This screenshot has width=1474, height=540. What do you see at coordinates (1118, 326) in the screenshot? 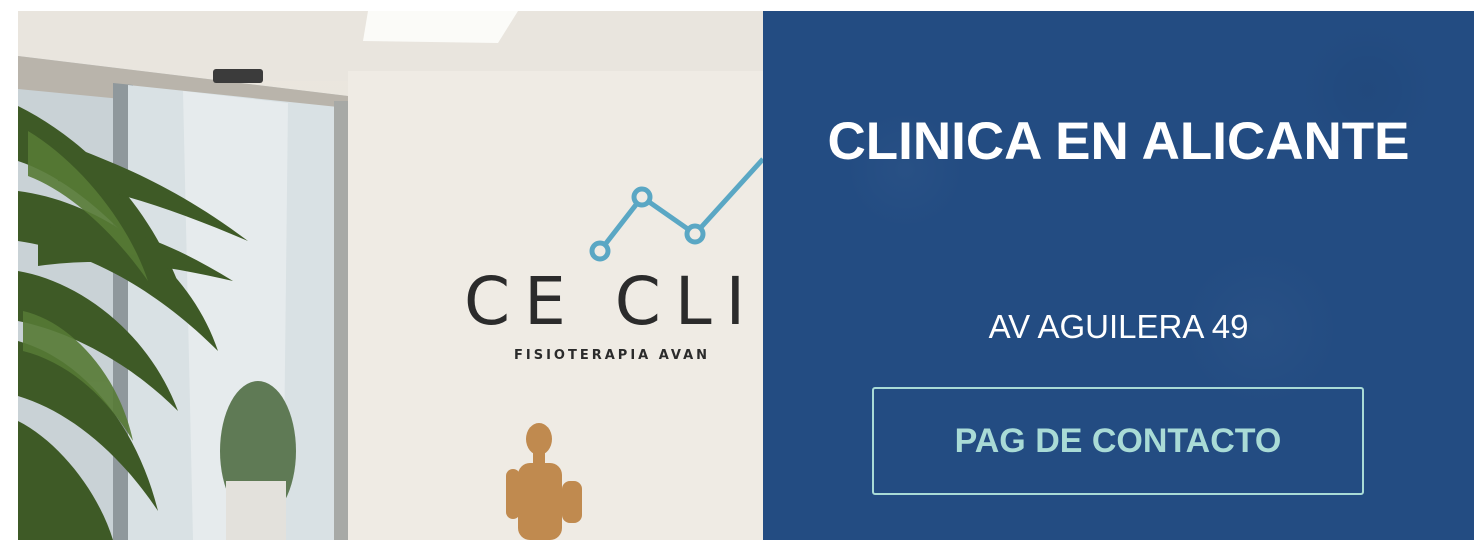
I see `clinic-address: AV AGUILERA 49` at bounding box center [1118, 326].